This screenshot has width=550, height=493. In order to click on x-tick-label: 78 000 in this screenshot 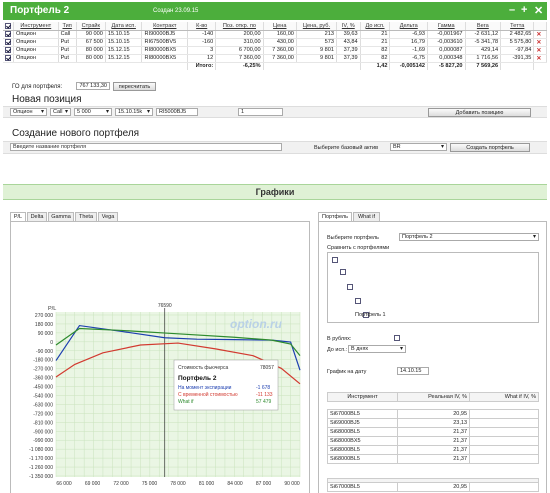, I will do `click(178, 484)`.